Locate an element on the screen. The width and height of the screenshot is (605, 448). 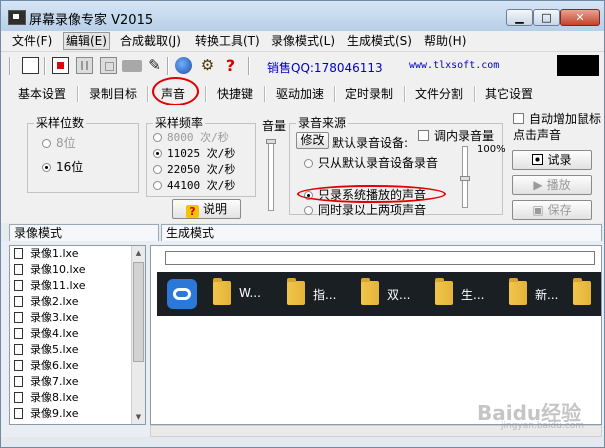
question-icon: ? is located at coordinates (192, 211).